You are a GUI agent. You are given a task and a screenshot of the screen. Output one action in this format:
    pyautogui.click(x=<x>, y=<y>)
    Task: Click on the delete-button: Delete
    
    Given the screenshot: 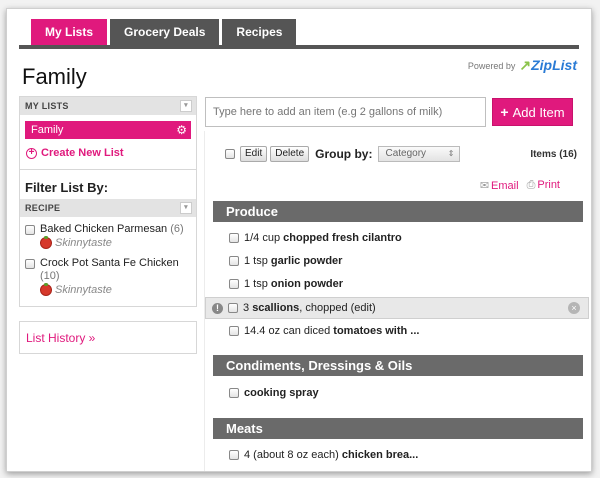 What is the action you would take?
    pyautogui.click(x=290, y=154)
    